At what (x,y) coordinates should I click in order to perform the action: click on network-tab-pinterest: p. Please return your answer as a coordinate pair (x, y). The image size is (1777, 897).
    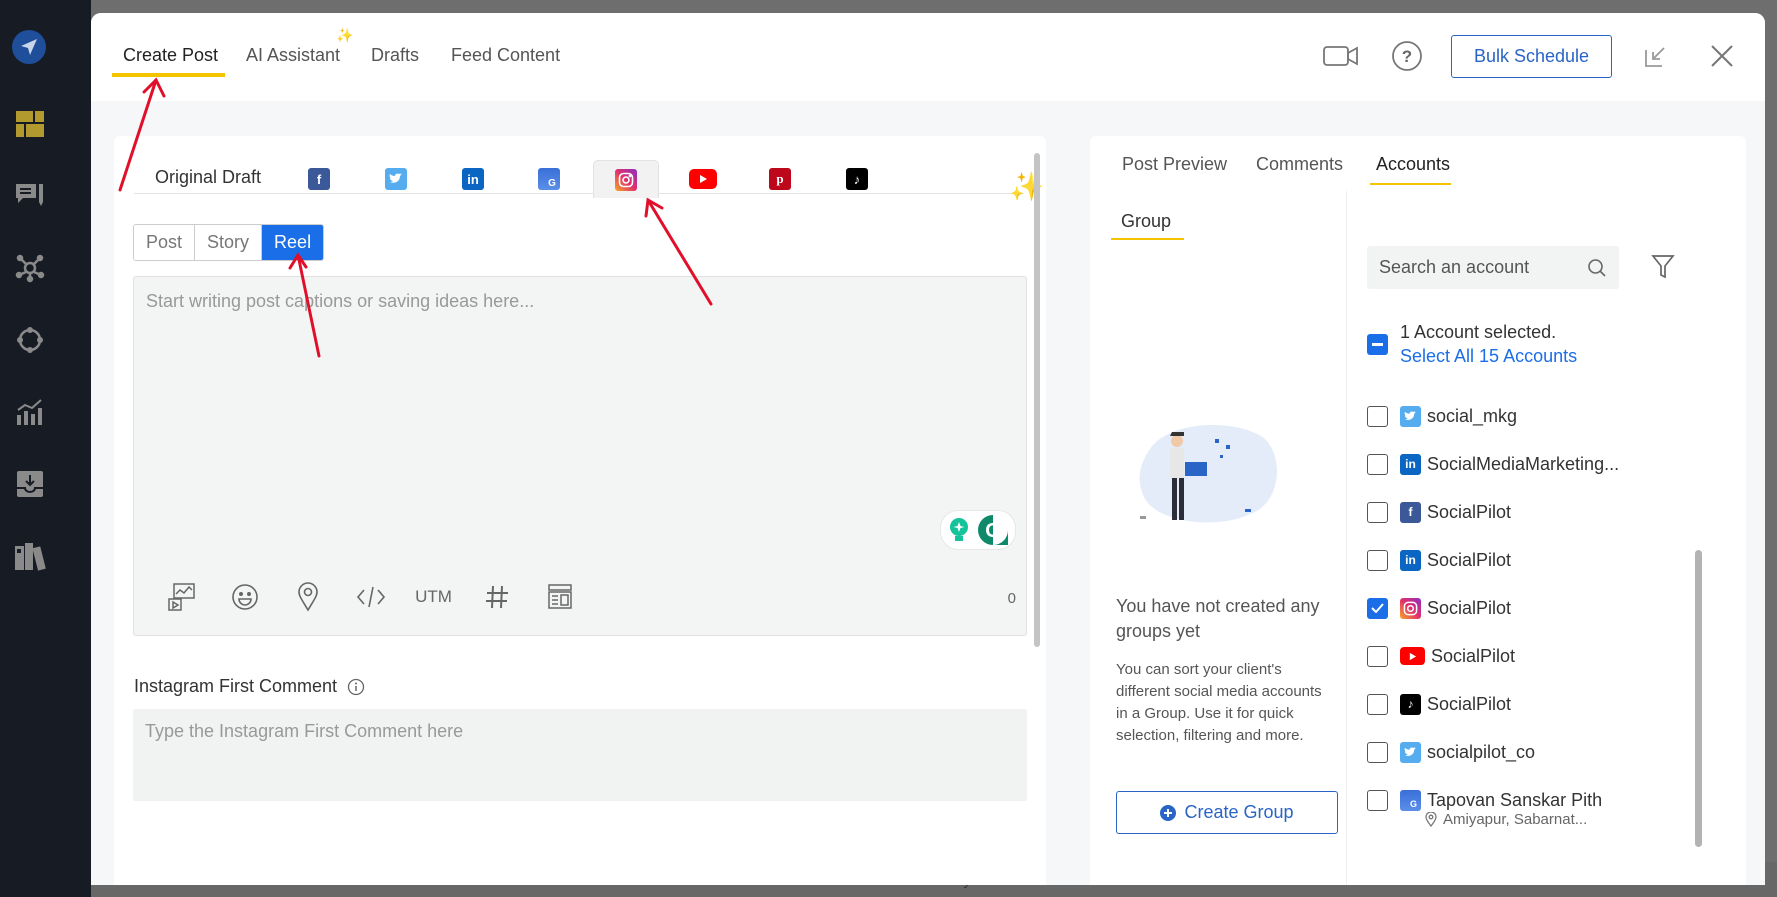
    Looking at the image, I should click on (780, 179).